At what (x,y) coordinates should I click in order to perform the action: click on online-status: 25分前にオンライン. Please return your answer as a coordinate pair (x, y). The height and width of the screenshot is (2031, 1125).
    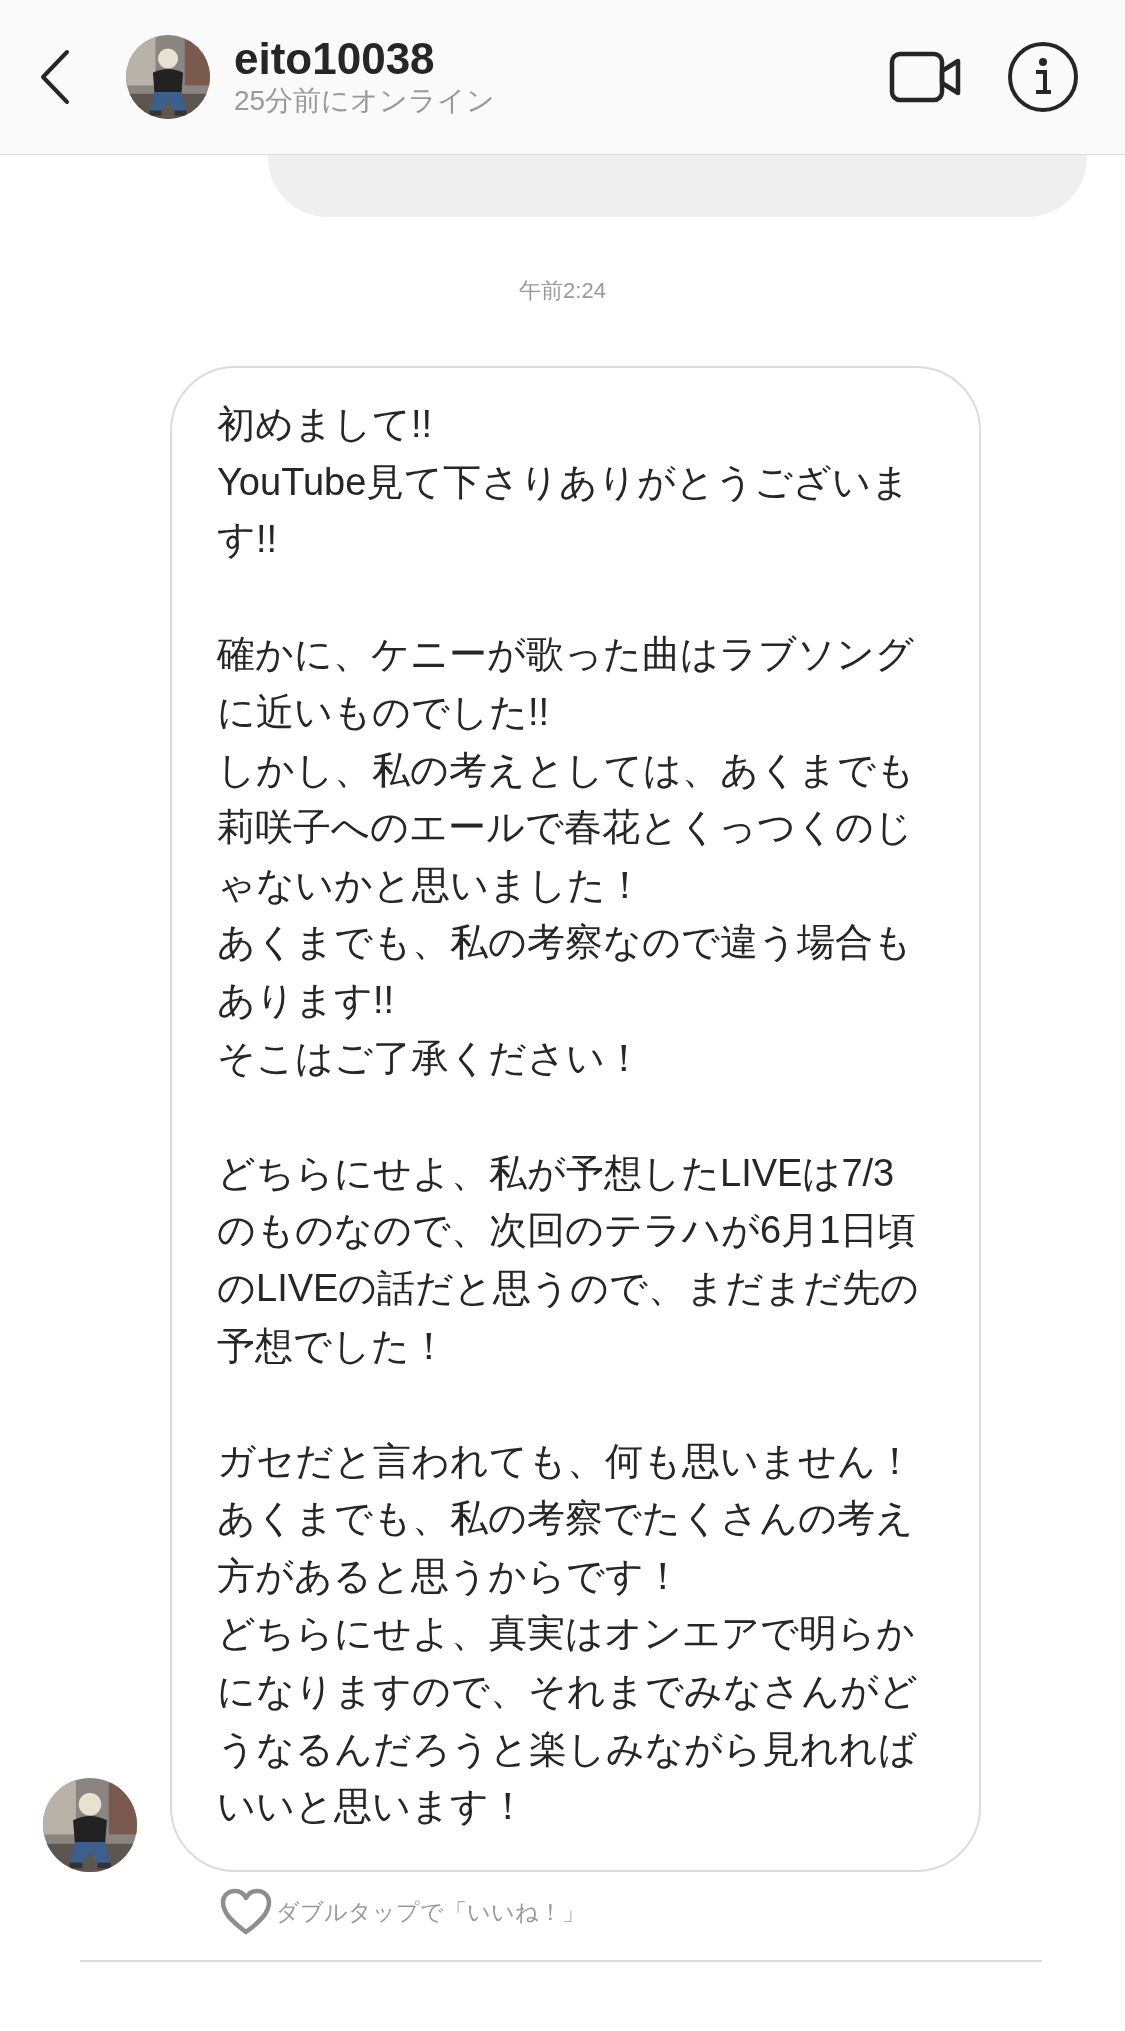
    Looking at the image, I should click on (365, 101).